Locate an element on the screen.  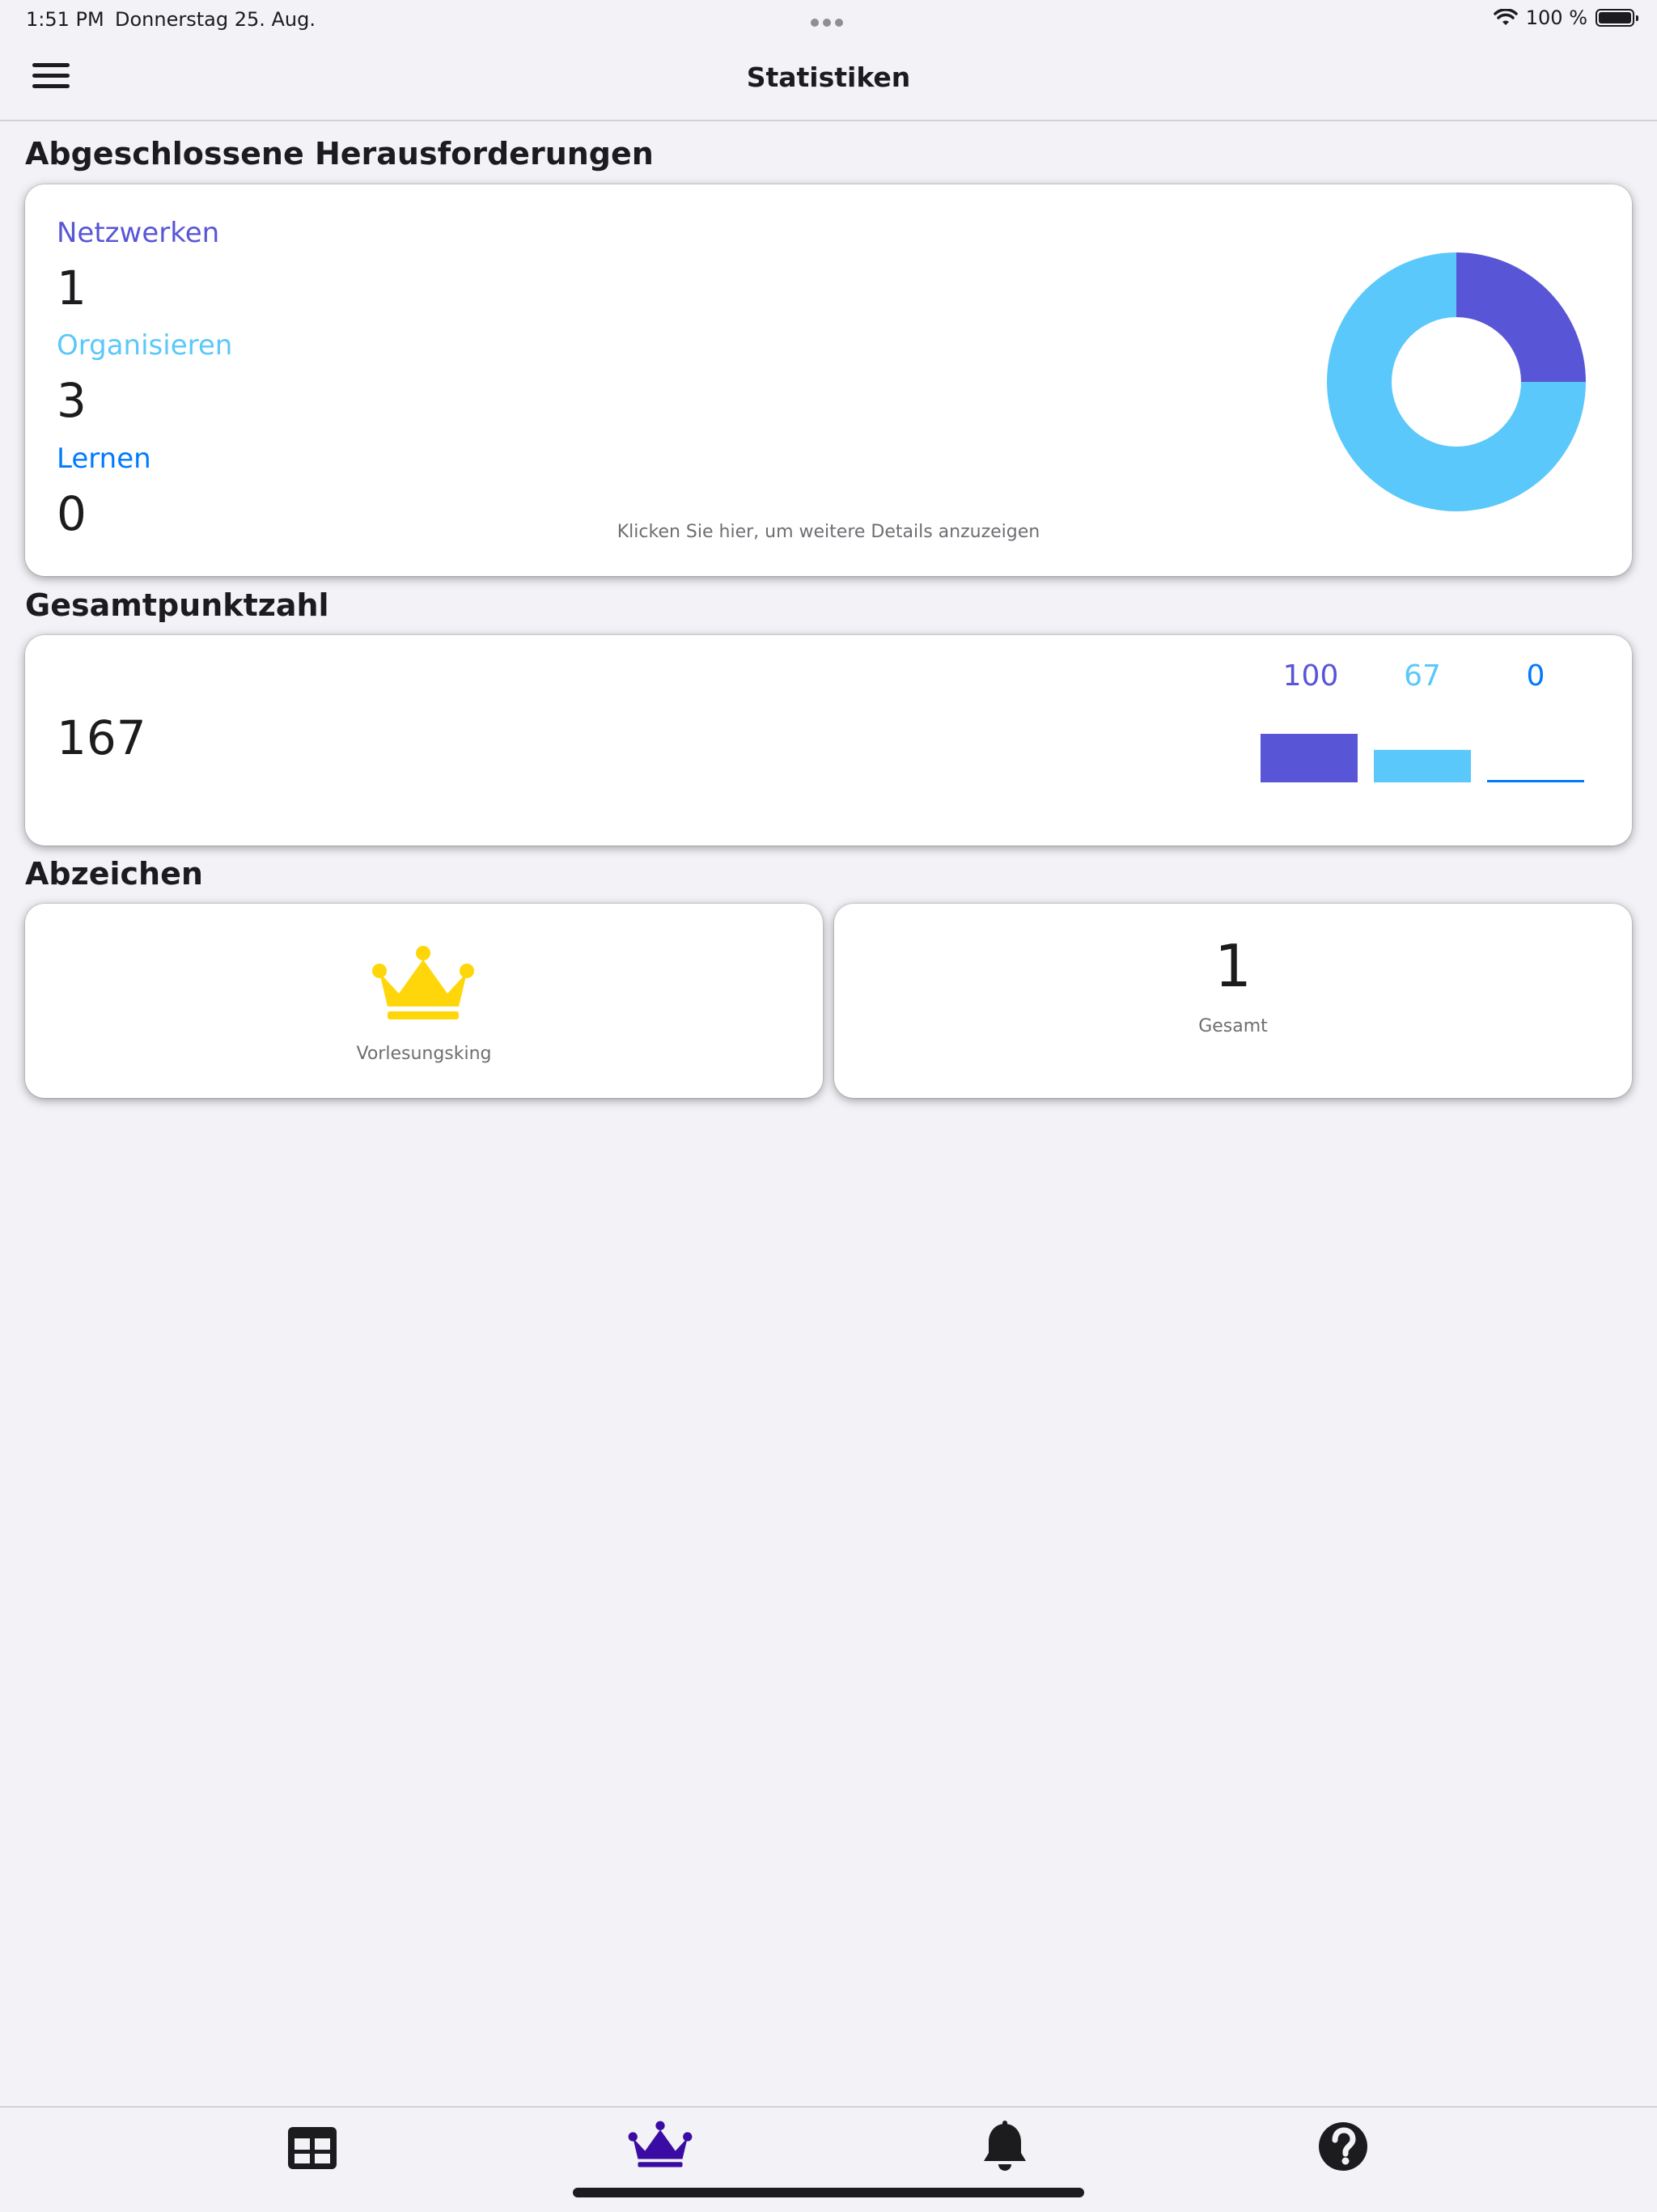
badges-section-title: Abzeichen is located at coordinates (114, 874).